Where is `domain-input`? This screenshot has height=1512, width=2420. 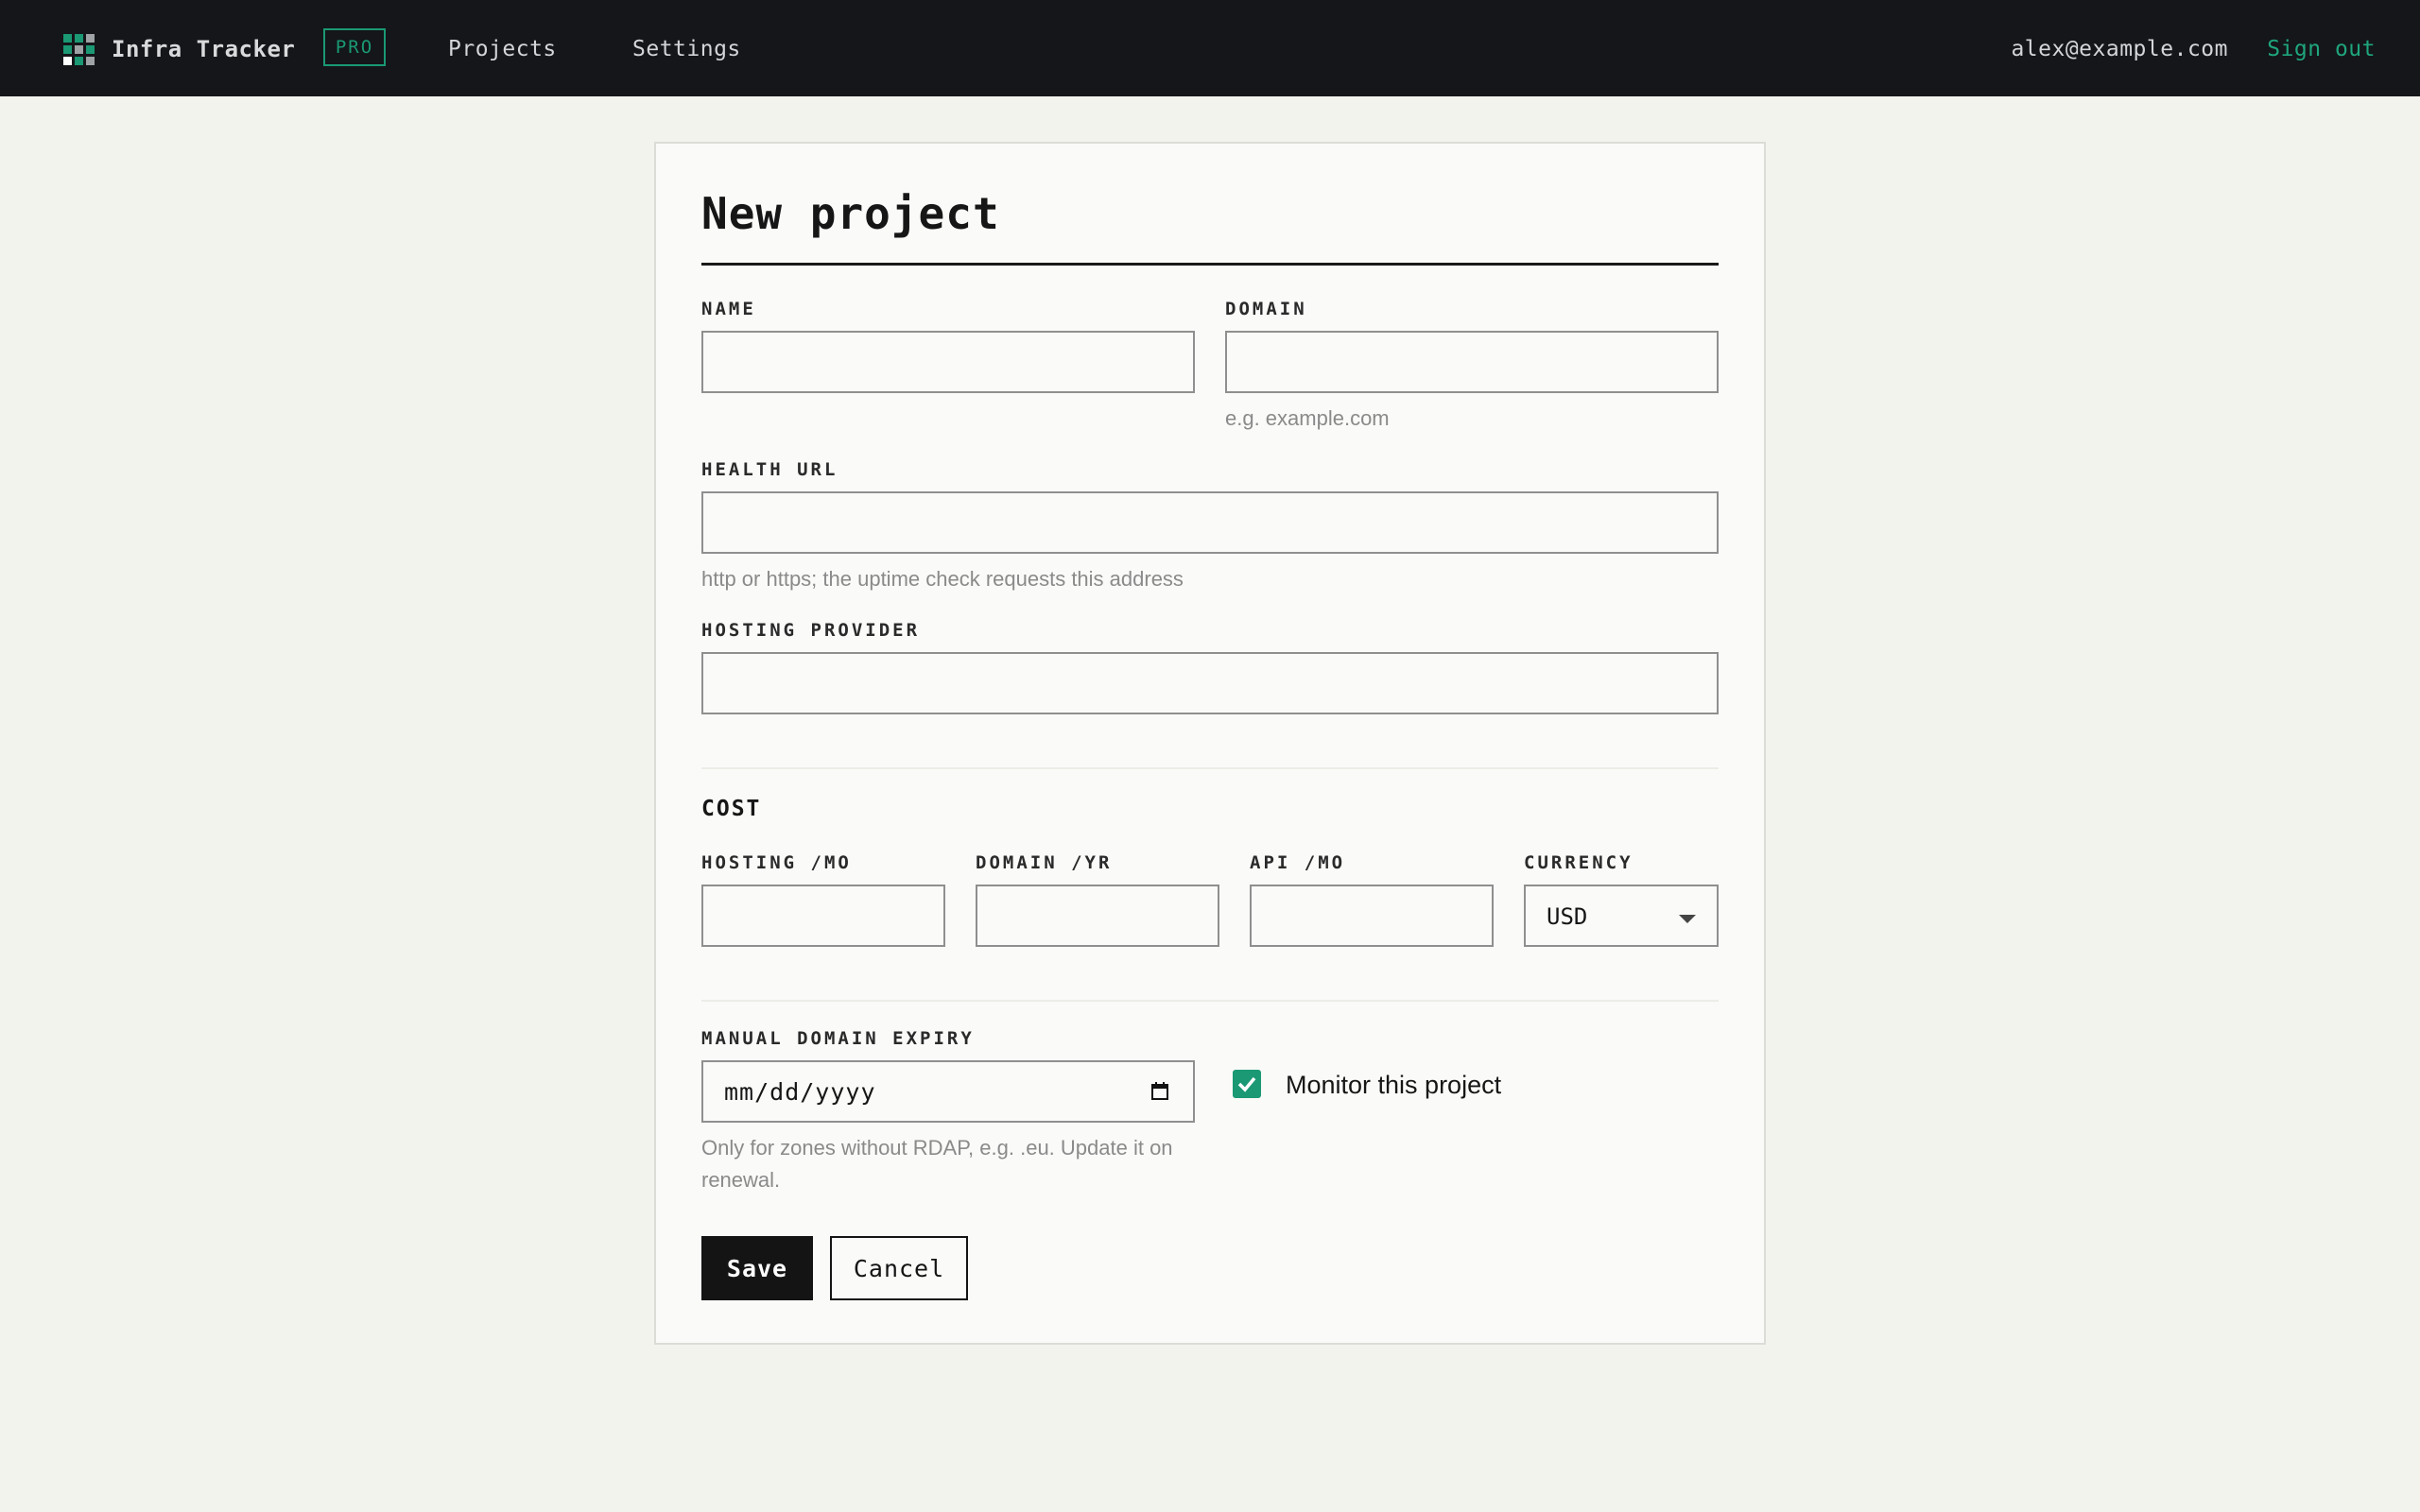 domain-input is located at coordinates (1472, 362).